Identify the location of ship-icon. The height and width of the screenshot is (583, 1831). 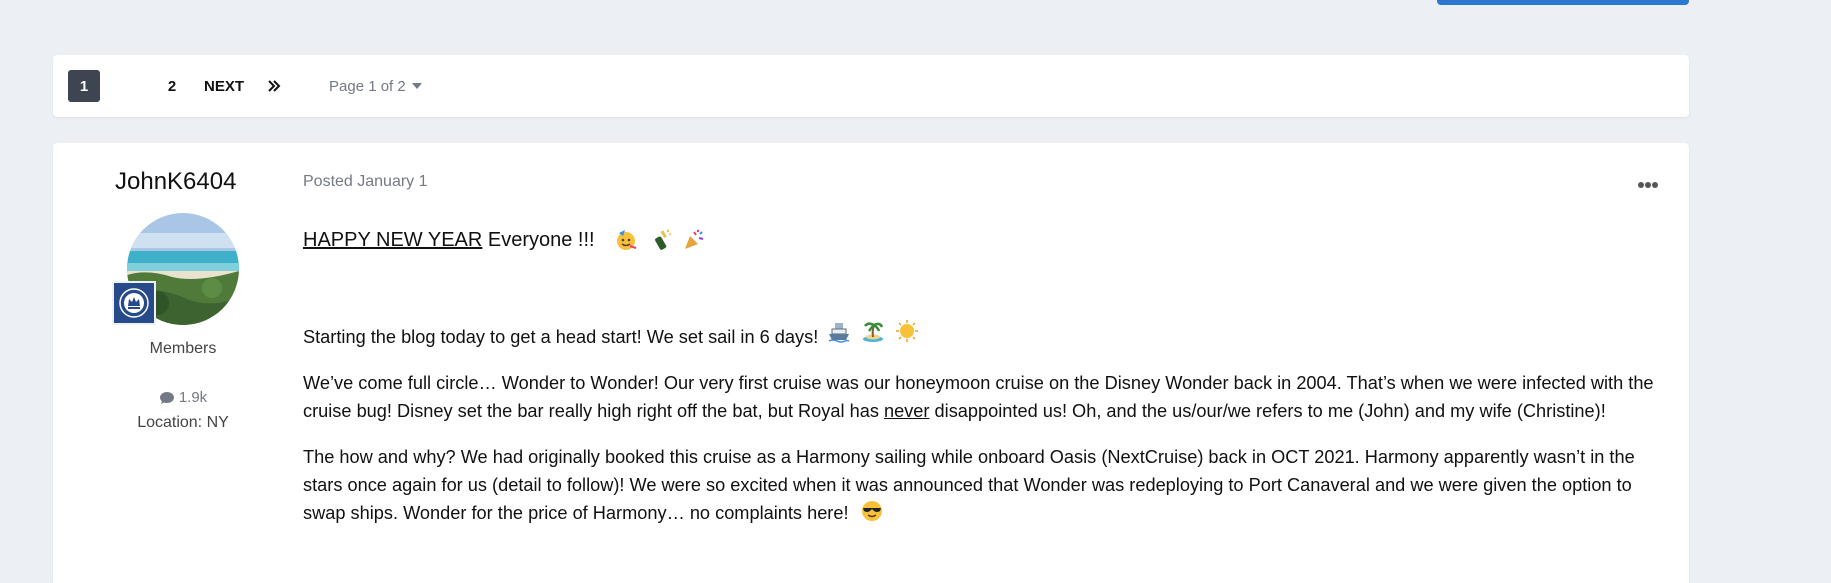
(839, 333).